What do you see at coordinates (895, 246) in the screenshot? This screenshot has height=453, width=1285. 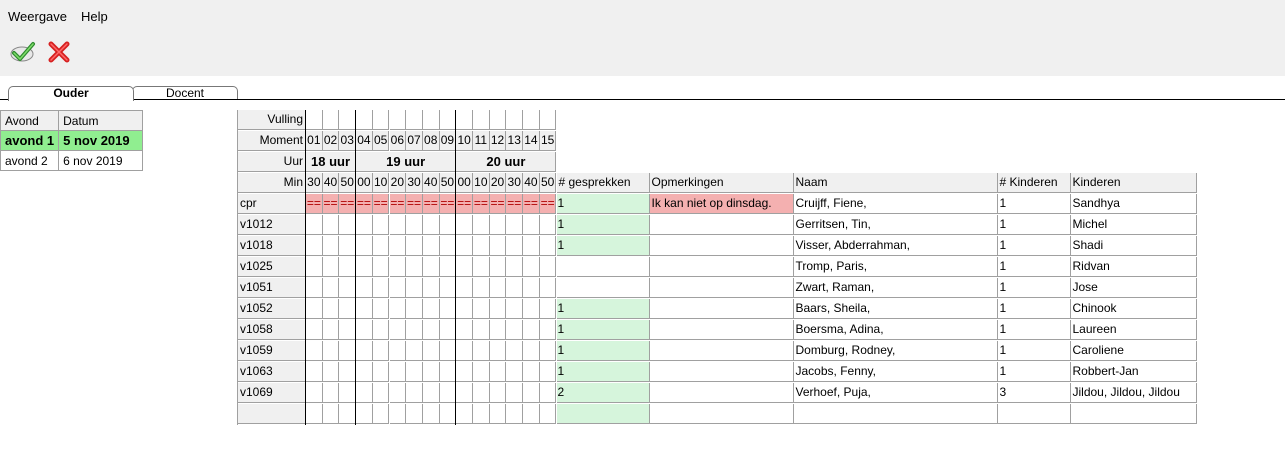 I see `naam-cell: Visser, Abderrahman,` at bounding box center [895, 246].